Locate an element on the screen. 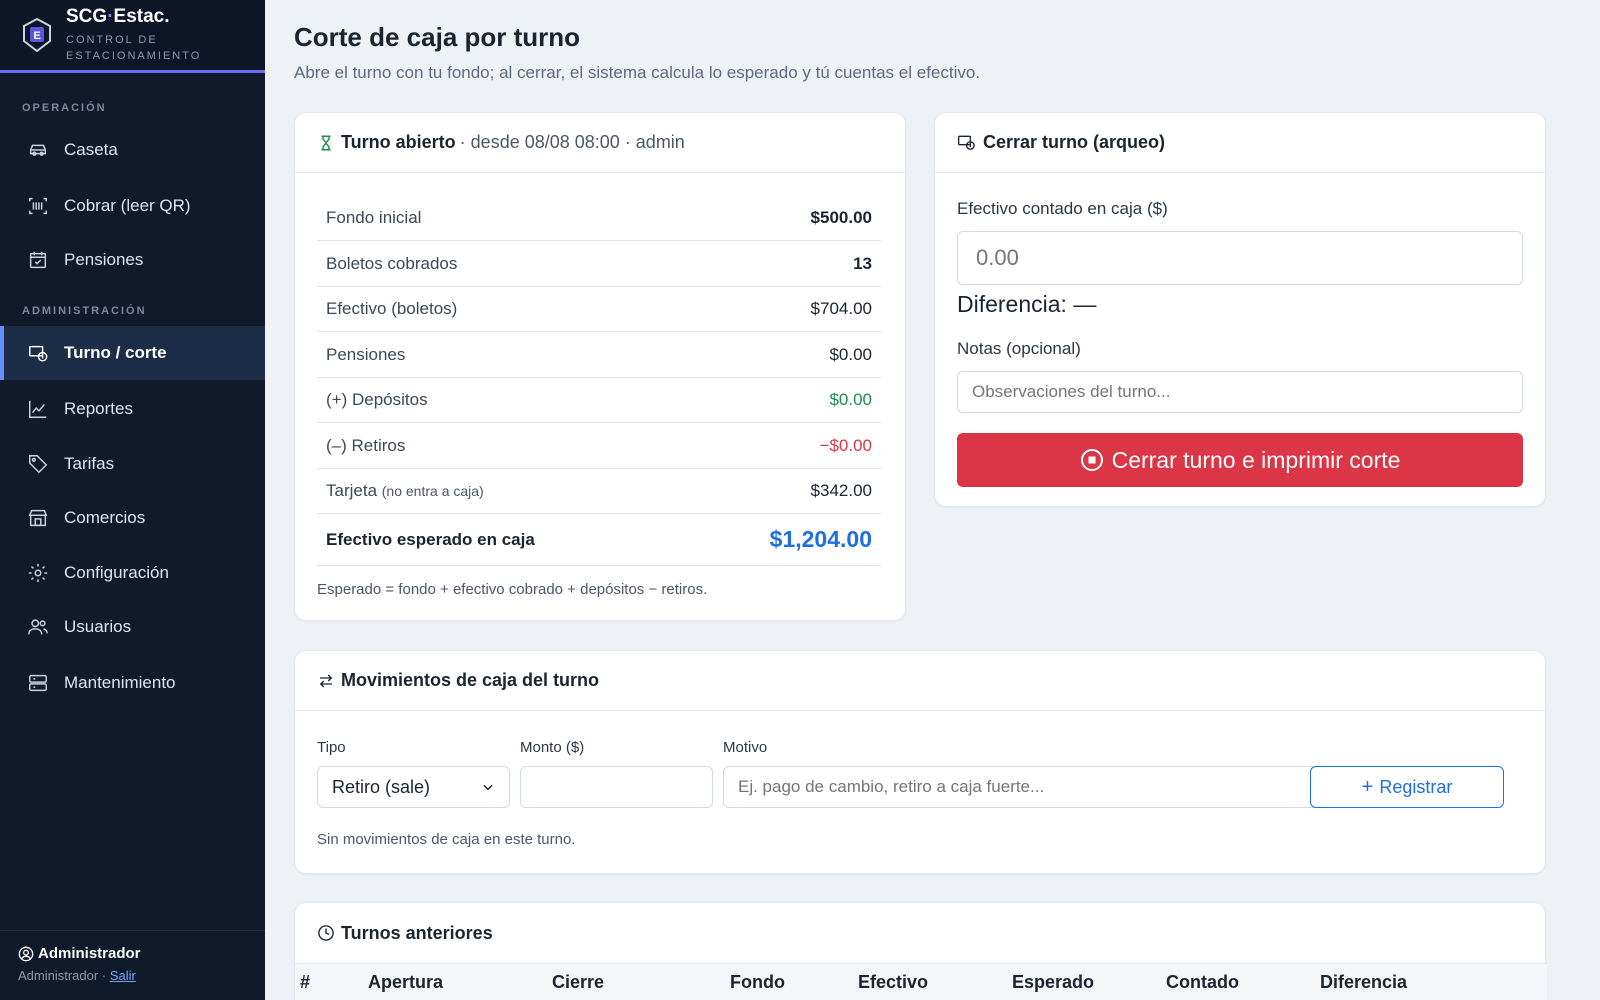 The width and height of the screenshot is (1600, 1000). sidebar-item-label: Pensiones is located at coordinates (104, 259).